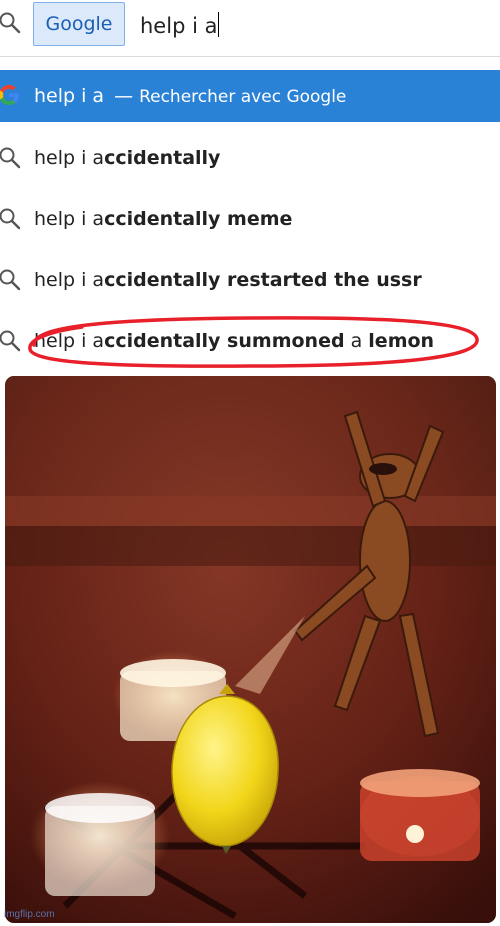  What do you see at coordinates (219, 24) in the screenshot?
I see `text-caret` at bounding box center [219, 24].